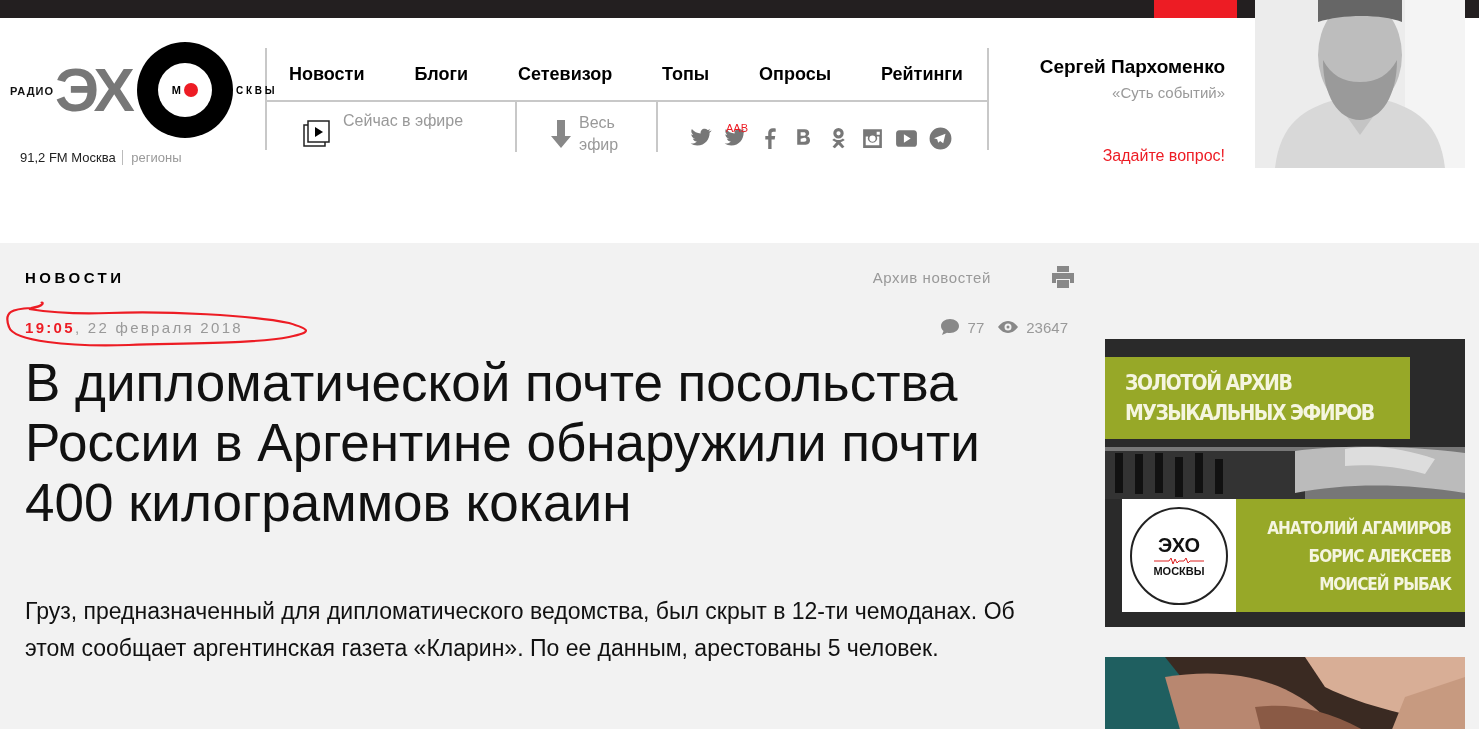  Describe the element at coordinates (176, 90) in the screenshot. I see `logo-text: М` at that location.